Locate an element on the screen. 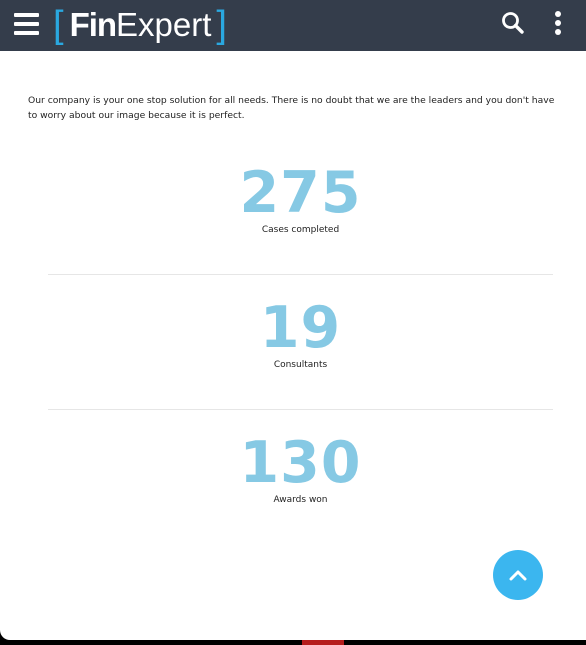 The height and width of the screenshot is (645, 586). taskbar-indicator is located at coordinates (323, 642).